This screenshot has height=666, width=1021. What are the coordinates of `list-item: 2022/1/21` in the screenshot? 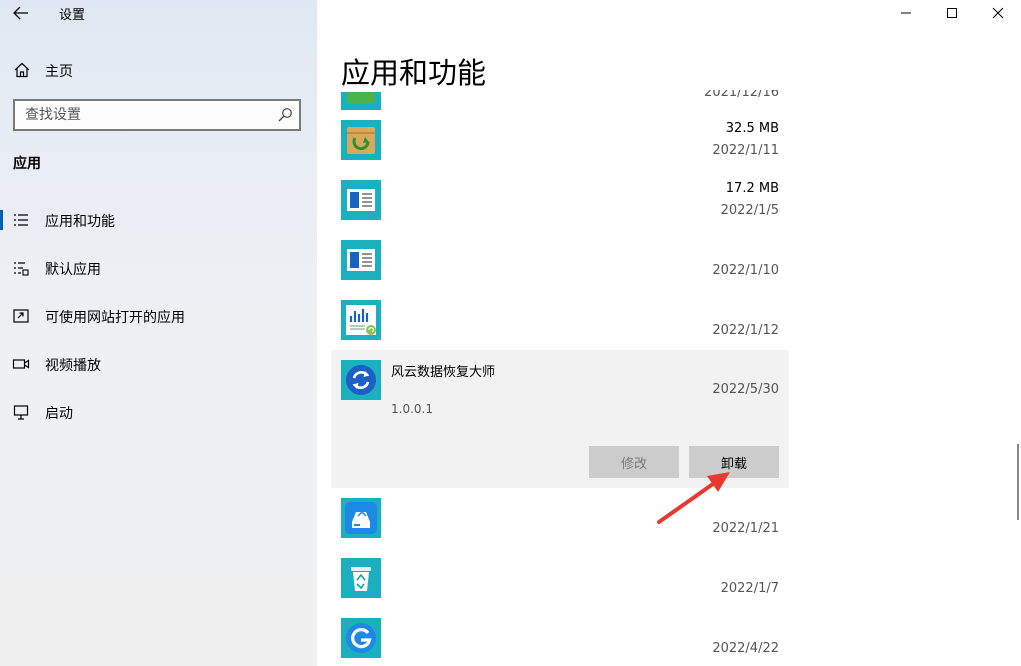 It's located at (560, 518).